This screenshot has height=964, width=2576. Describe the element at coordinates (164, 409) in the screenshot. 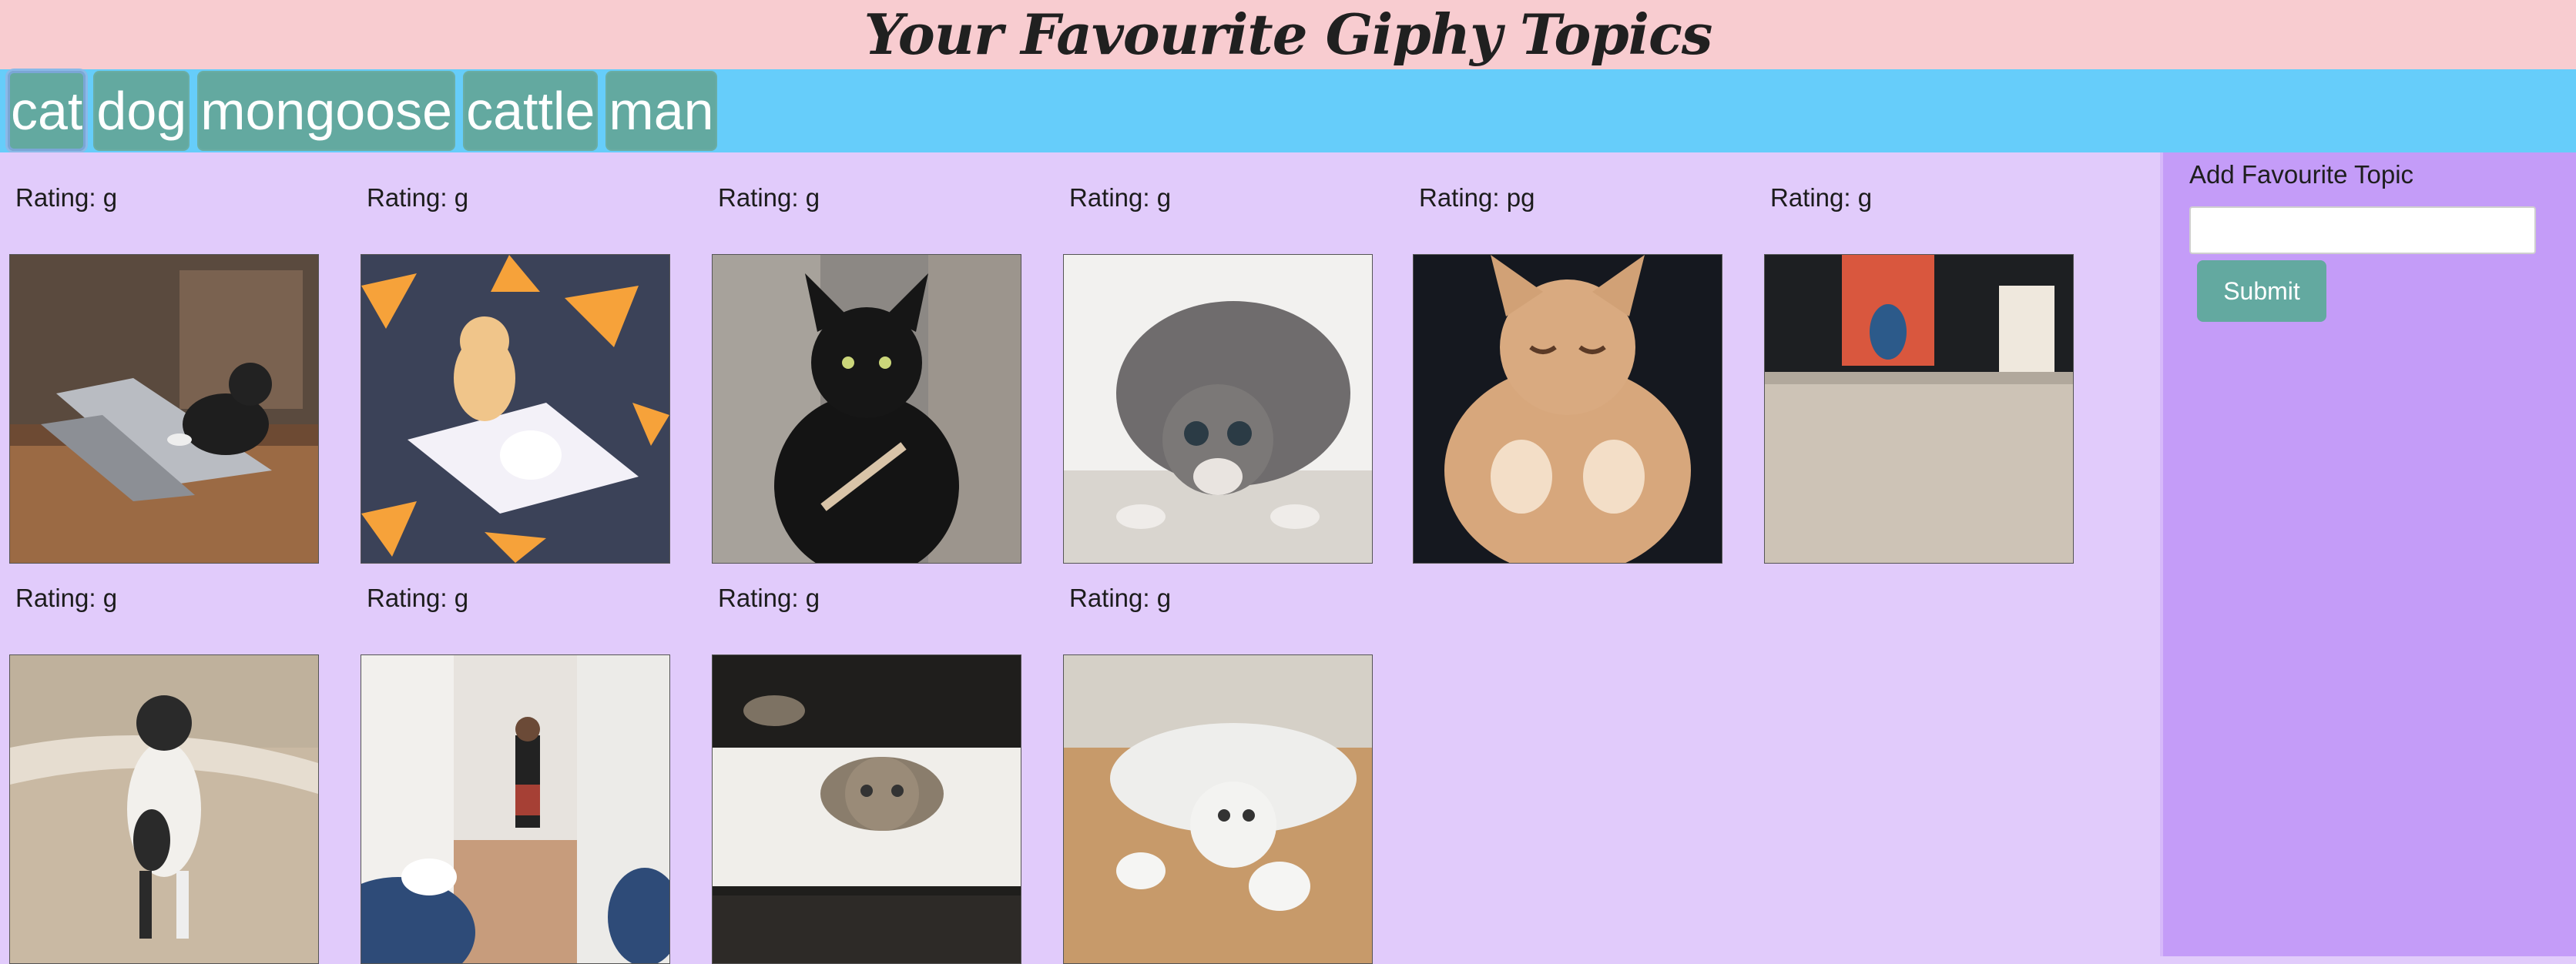

I see `cat-laptop-gif` at that location.